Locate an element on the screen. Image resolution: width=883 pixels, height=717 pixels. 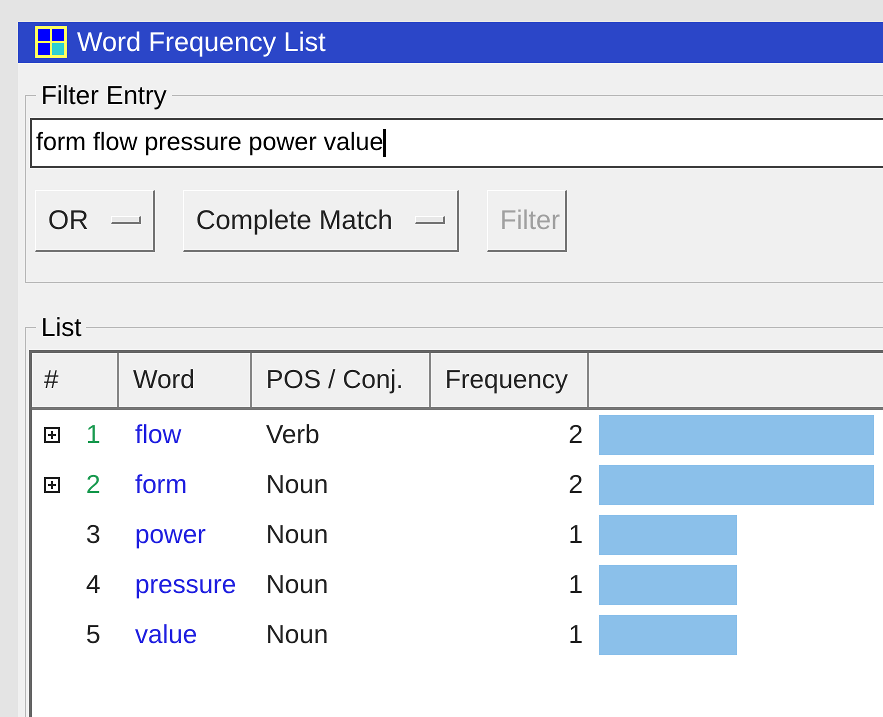
app-icon is located at coordinates (51, 42).